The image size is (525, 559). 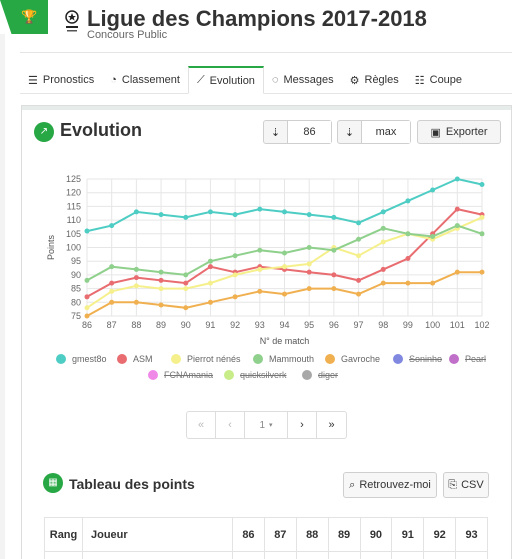 I want to click on legend-item: Pearl, so click(x=467, y=359).